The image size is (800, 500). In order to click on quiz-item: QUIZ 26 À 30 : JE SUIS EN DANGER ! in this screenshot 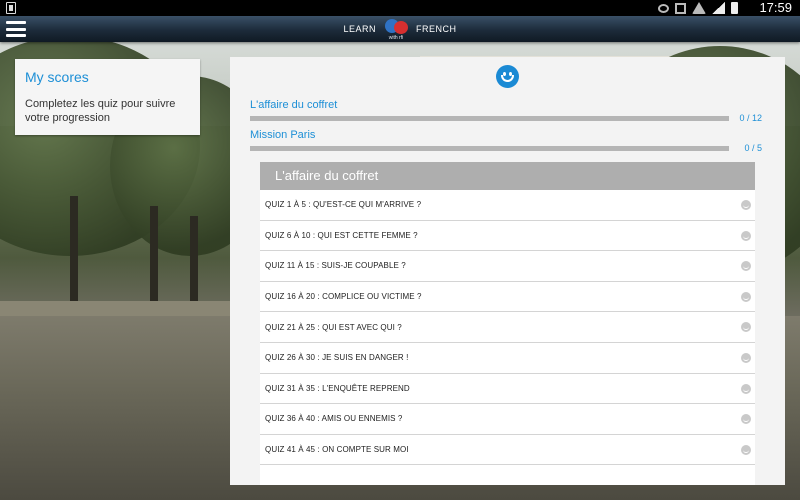, I will do `click(507, 358)`.